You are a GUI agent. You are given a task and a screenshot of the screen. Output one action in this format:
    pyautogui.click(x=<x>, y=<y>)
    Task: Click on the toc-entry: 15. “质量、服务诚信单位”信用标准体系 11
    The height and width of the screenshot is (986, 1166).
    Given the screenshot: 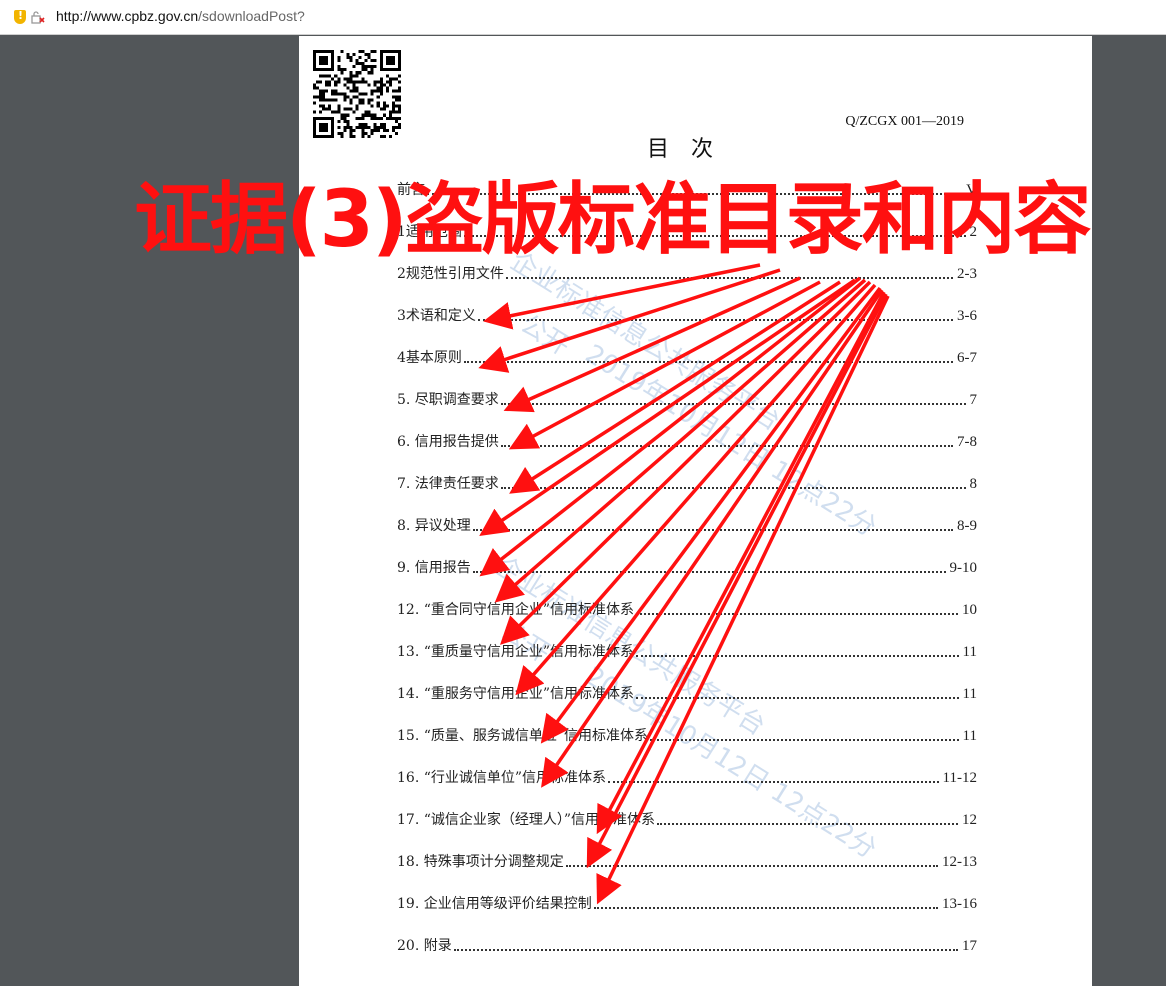 What is the action you would take?
    pyautogui.click(x=687, y=735)
    